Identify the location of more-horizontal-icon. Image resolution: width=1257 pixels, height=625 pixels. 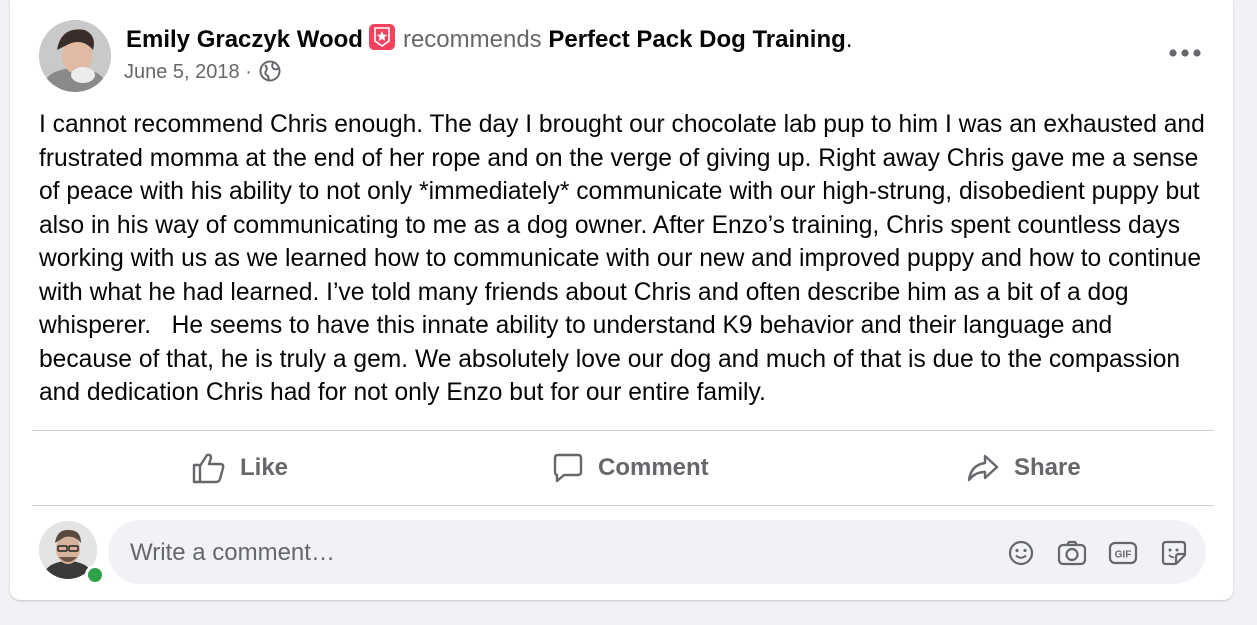
(1185, 53).